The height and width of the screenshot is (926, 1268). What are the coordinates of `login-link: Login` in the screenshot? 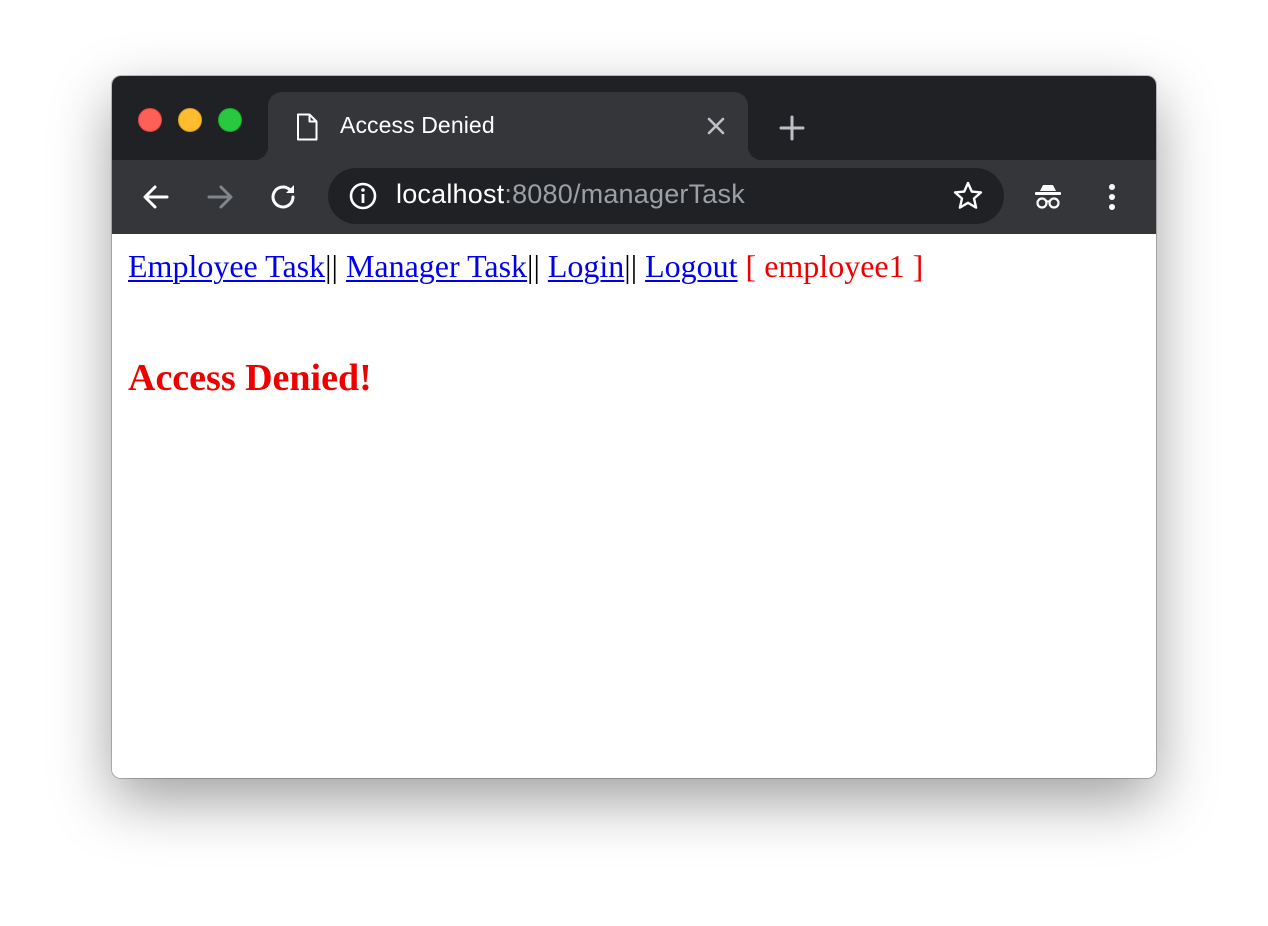 It's located at (586, 266).